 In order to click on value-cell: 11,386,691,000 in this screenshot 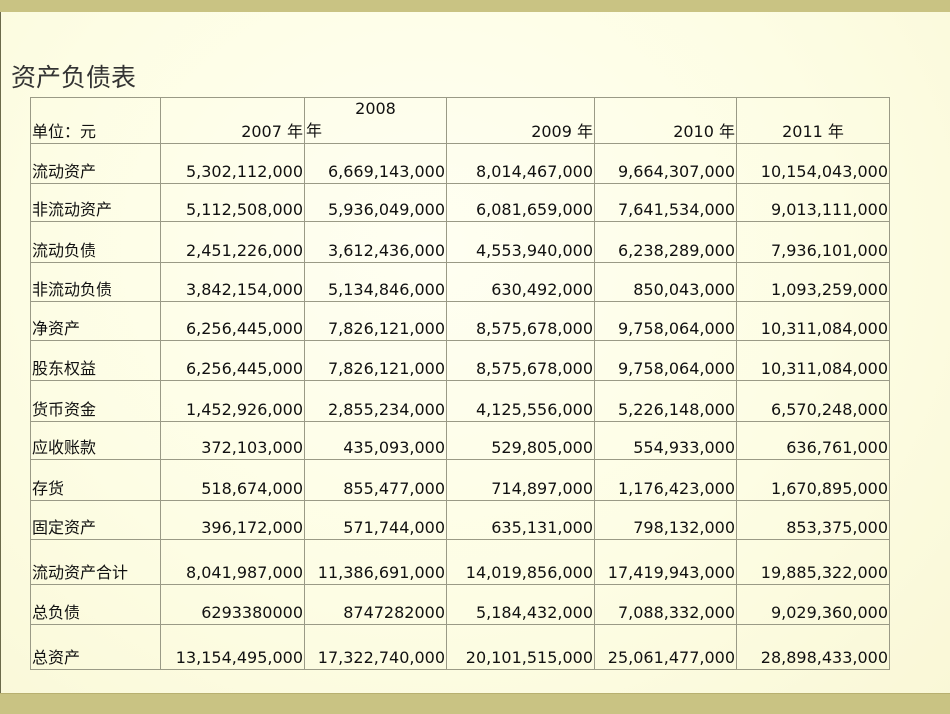, I will do `click(375, 562)`.